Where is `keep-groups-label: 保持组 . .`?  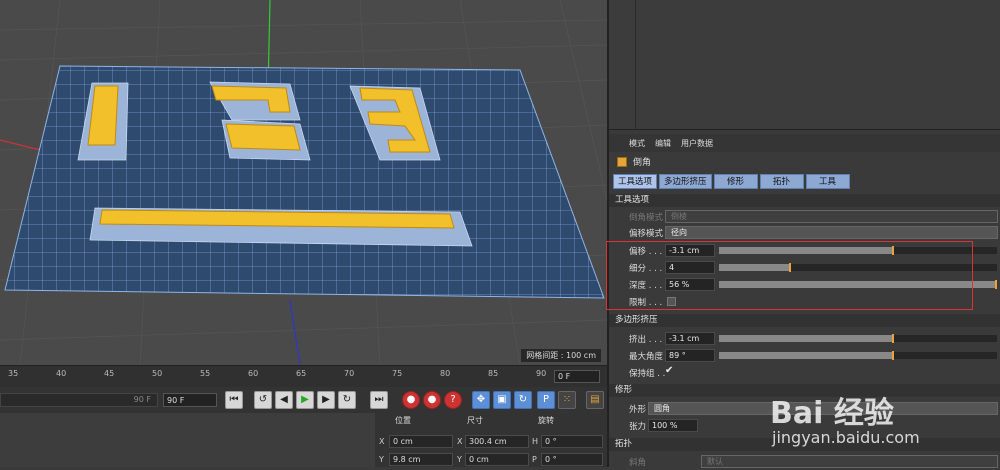
keep-groups-label: 保持组 . . is located at coordinates (647, 374).